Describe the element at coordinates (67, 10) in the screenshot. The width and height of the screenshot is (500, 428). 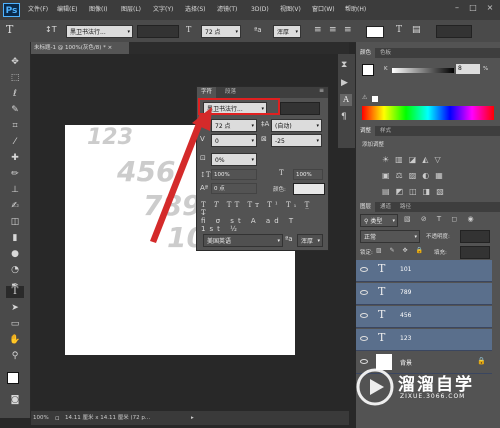
I see `menu-edit: 编辑(E)` at that location.